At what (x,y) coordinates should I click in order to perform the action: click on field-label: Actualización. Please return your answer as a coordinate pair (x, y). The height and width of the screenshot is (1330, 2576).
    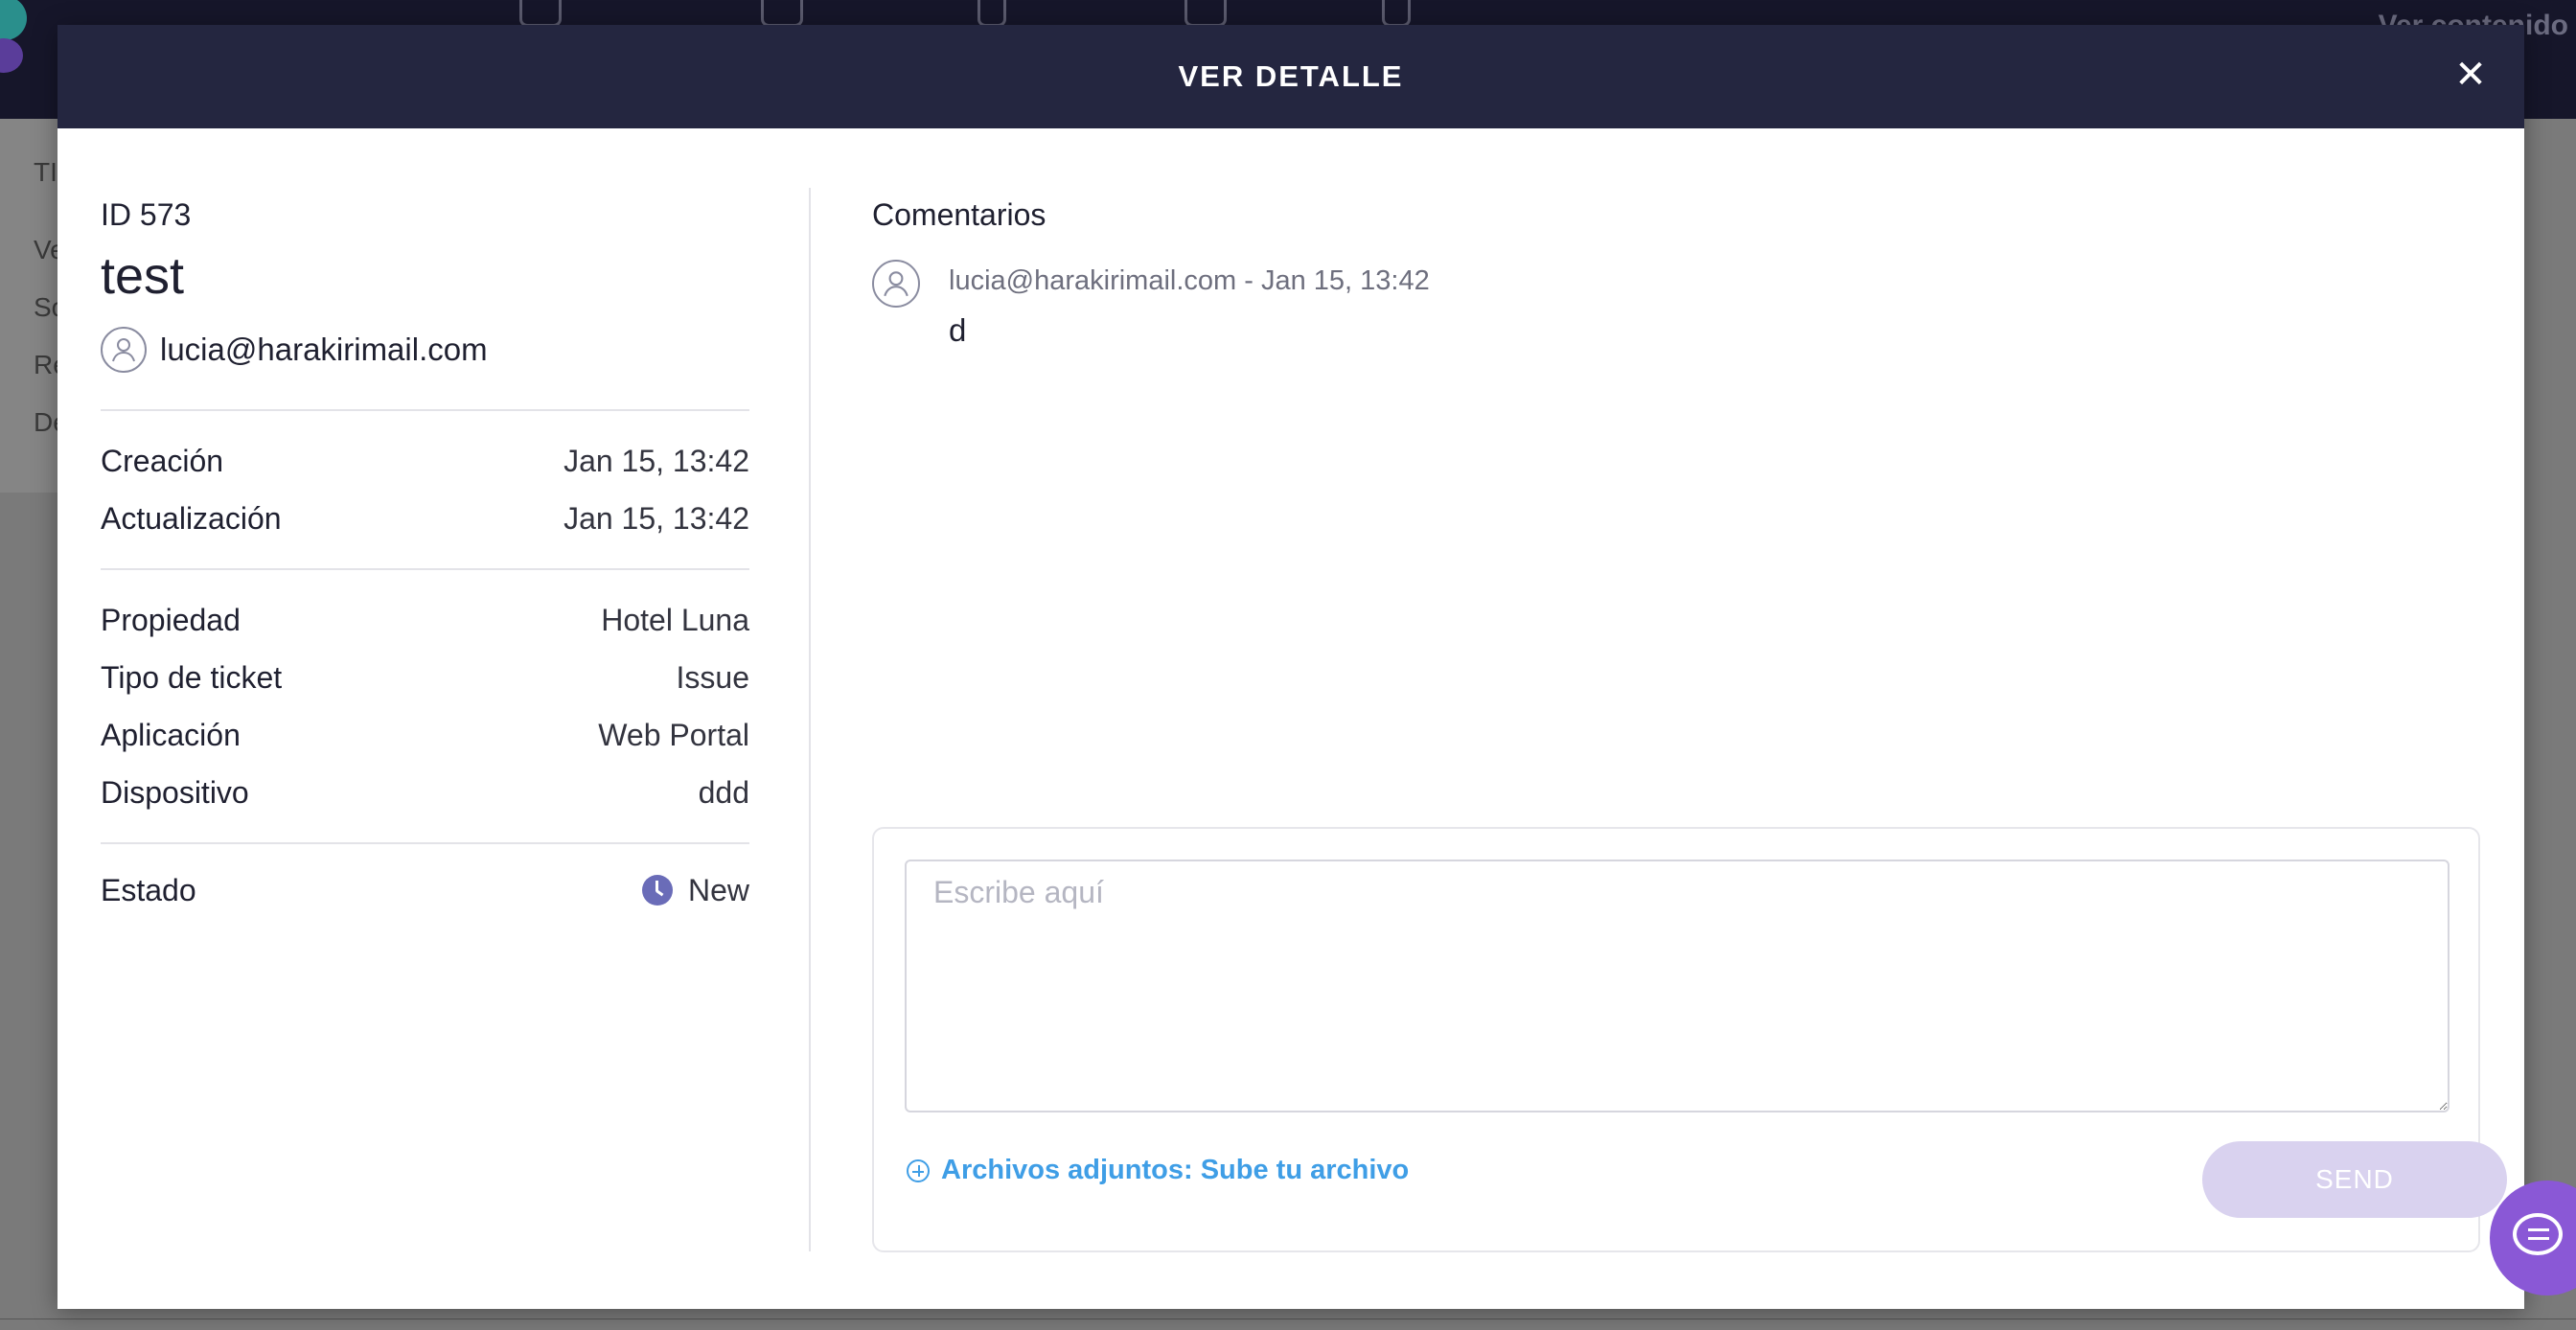
    Looking at the image, I should click on (191, 518).